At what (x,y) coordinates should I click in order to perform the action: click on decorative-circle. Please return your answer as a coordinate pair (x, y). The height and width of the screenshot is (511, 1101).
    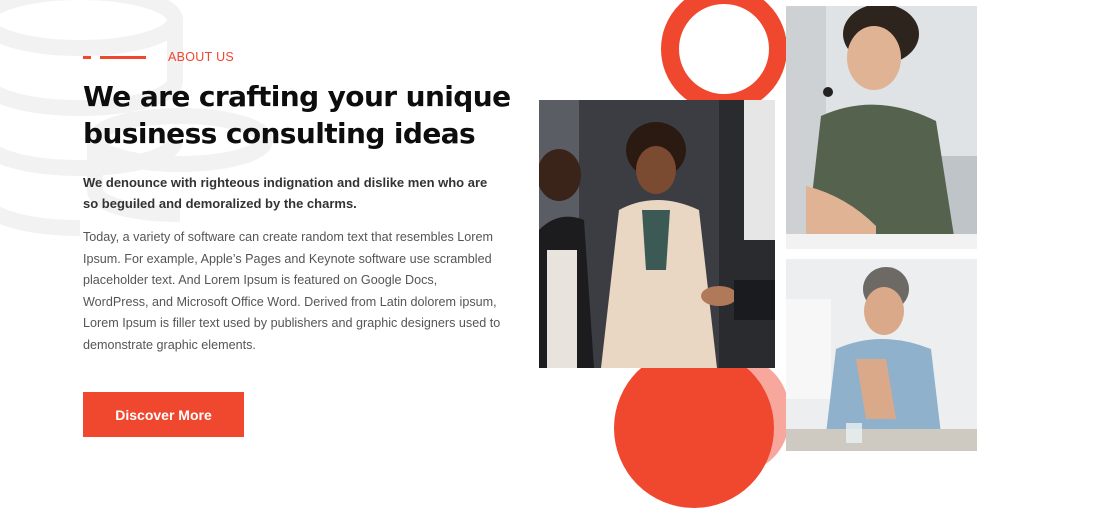
    Looking at the image, I should click on (694, 428).